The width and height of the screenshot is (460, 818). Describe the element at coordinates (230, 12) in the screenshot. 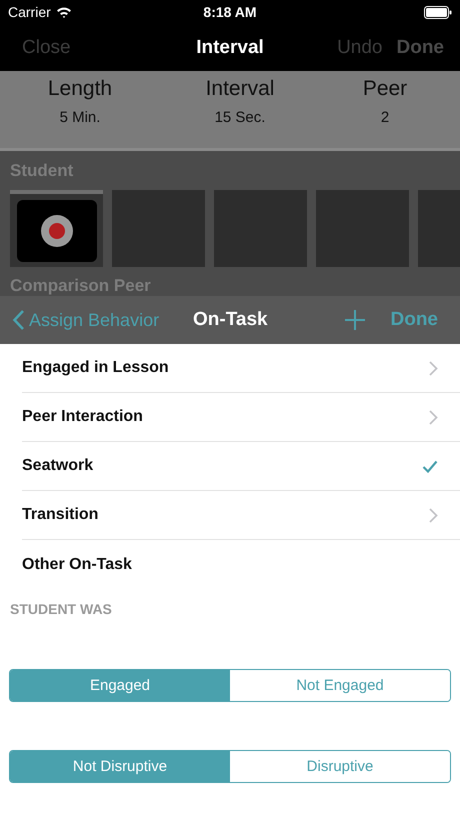

I see `status-time: 8:18 AM` at that location.